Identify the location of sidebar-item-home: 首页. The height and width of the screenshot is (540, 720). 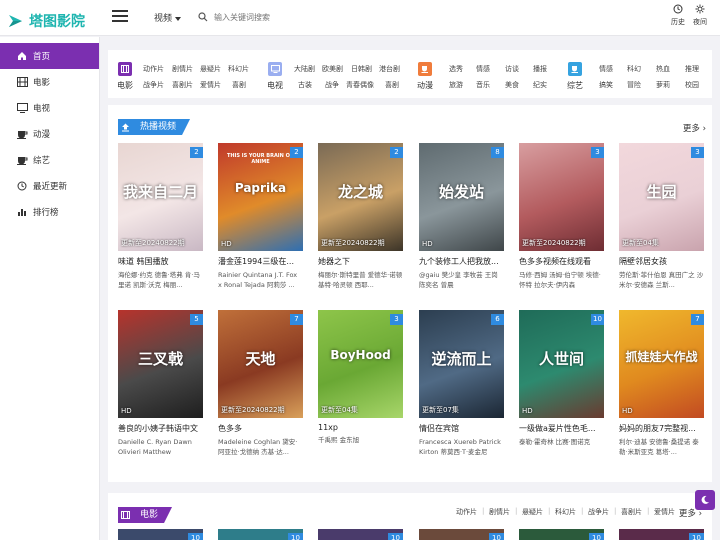
(49, 56).